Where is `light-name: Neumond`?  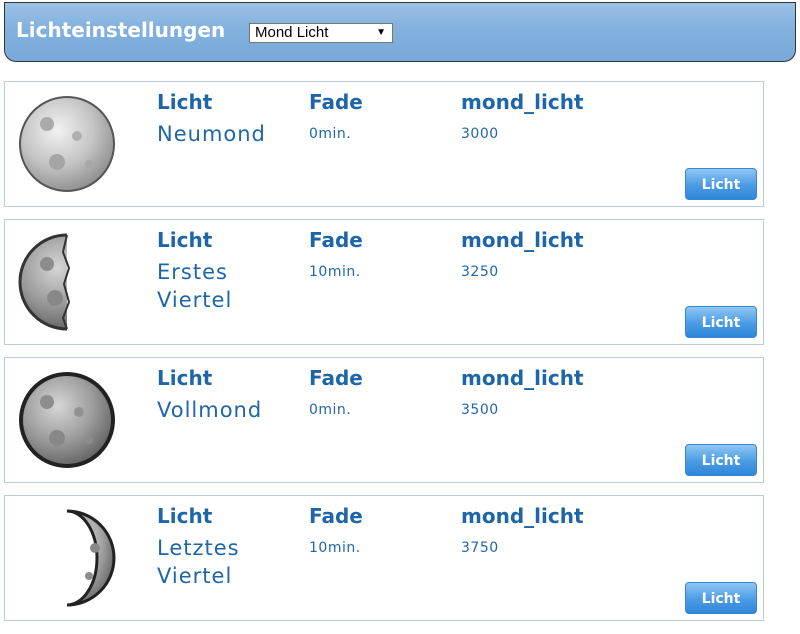 light-name: Neumond is located at coordinates (211, 134).